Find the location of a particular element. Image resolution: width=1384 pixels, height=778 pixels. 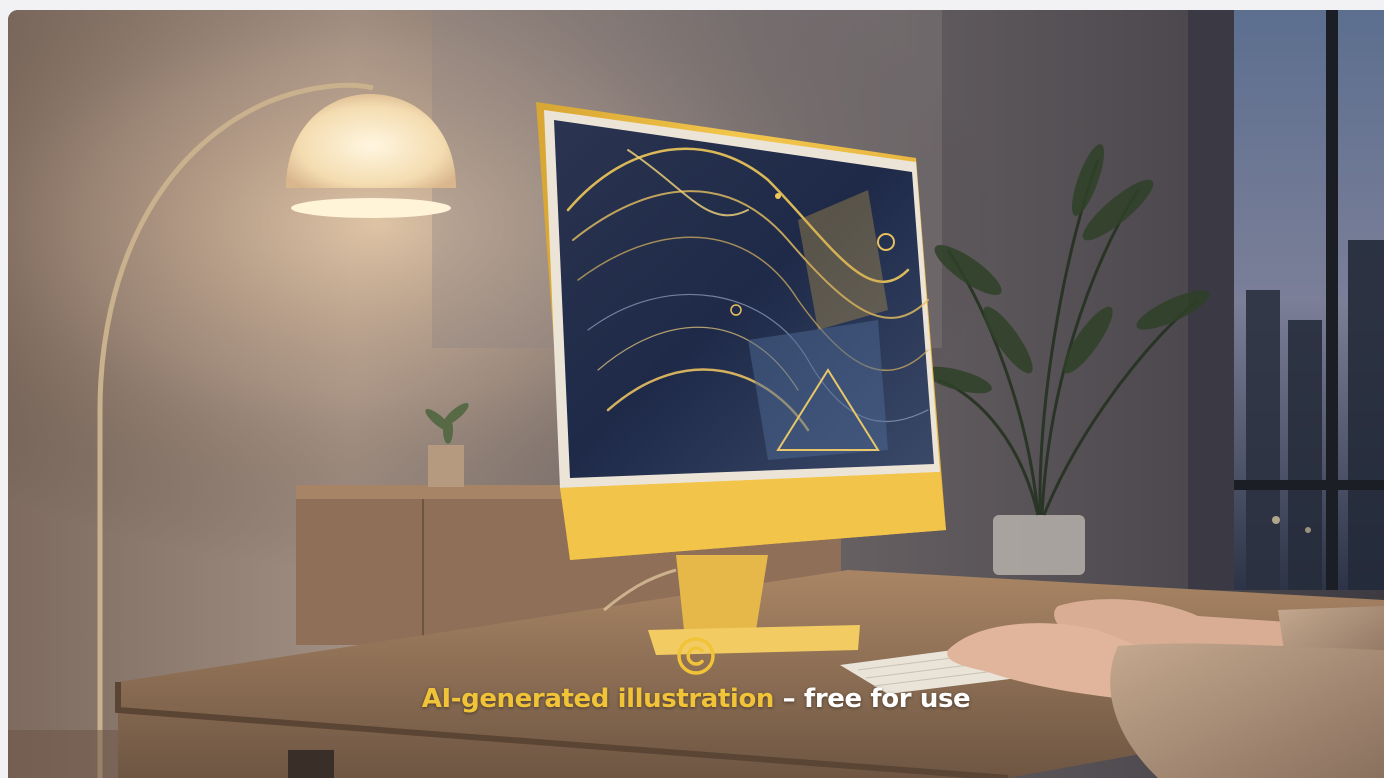

caption-highlight: AI-generated illustration is located at coordinates (598, 699).